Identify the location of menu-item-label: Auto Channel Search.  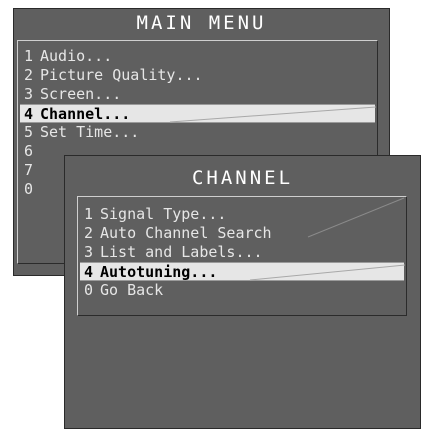
(186, 233).